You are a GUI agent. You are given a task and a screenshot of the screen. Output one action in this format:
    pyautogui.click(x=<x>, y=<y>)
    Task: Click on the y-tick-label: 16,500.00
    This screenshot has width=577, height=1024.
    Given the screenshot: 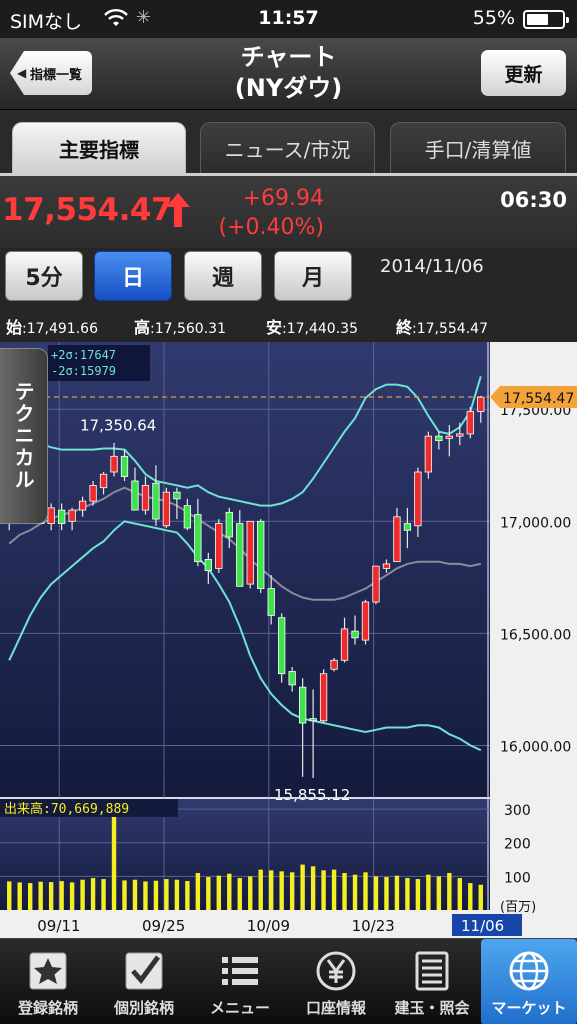 What is the action you would take?
    pyautogui.click(x=535, y=635)
    